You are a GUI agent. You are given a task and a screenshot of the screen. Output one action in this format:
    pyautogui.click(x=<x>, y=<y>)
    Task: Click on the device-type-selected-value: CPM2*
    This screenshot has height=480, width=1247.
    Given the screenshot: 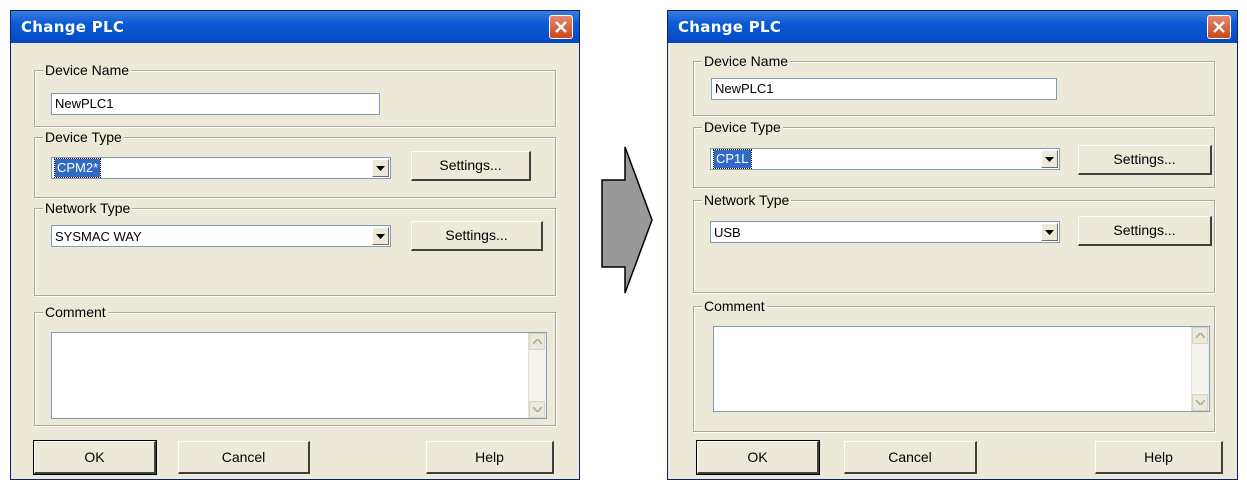 What is the action you would take?
    pyautogui.click(x=77, y=168)
    